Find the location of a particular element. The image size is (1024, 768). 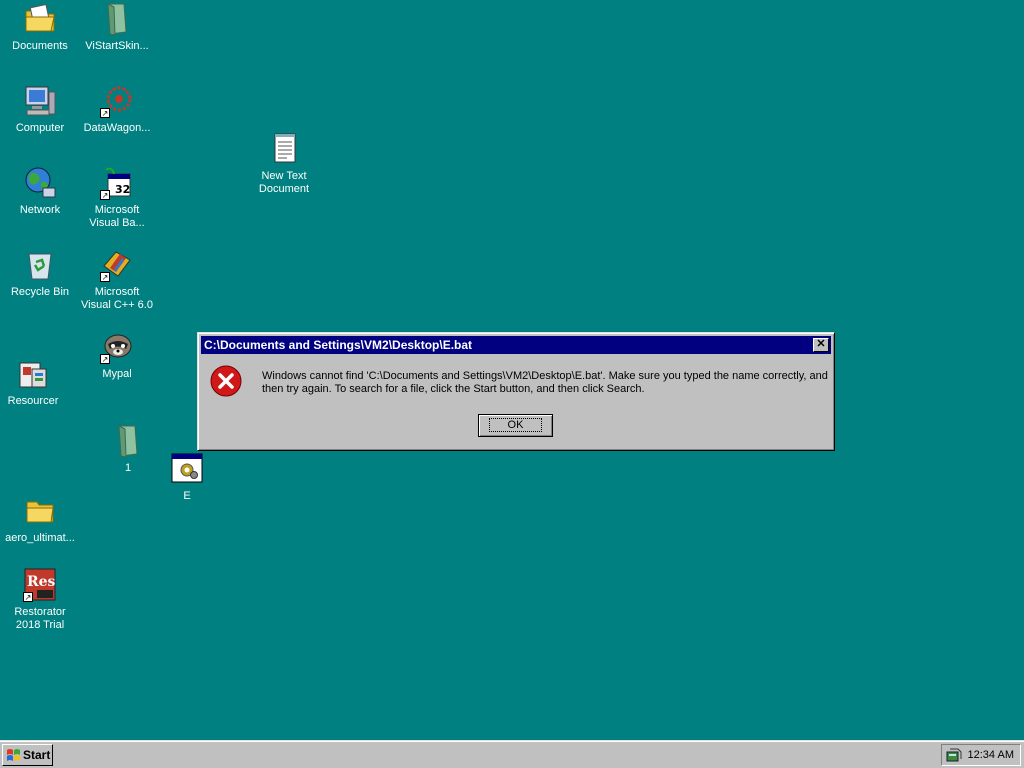

icon-label: Recycle Bin is located at coordinates (40, 292).